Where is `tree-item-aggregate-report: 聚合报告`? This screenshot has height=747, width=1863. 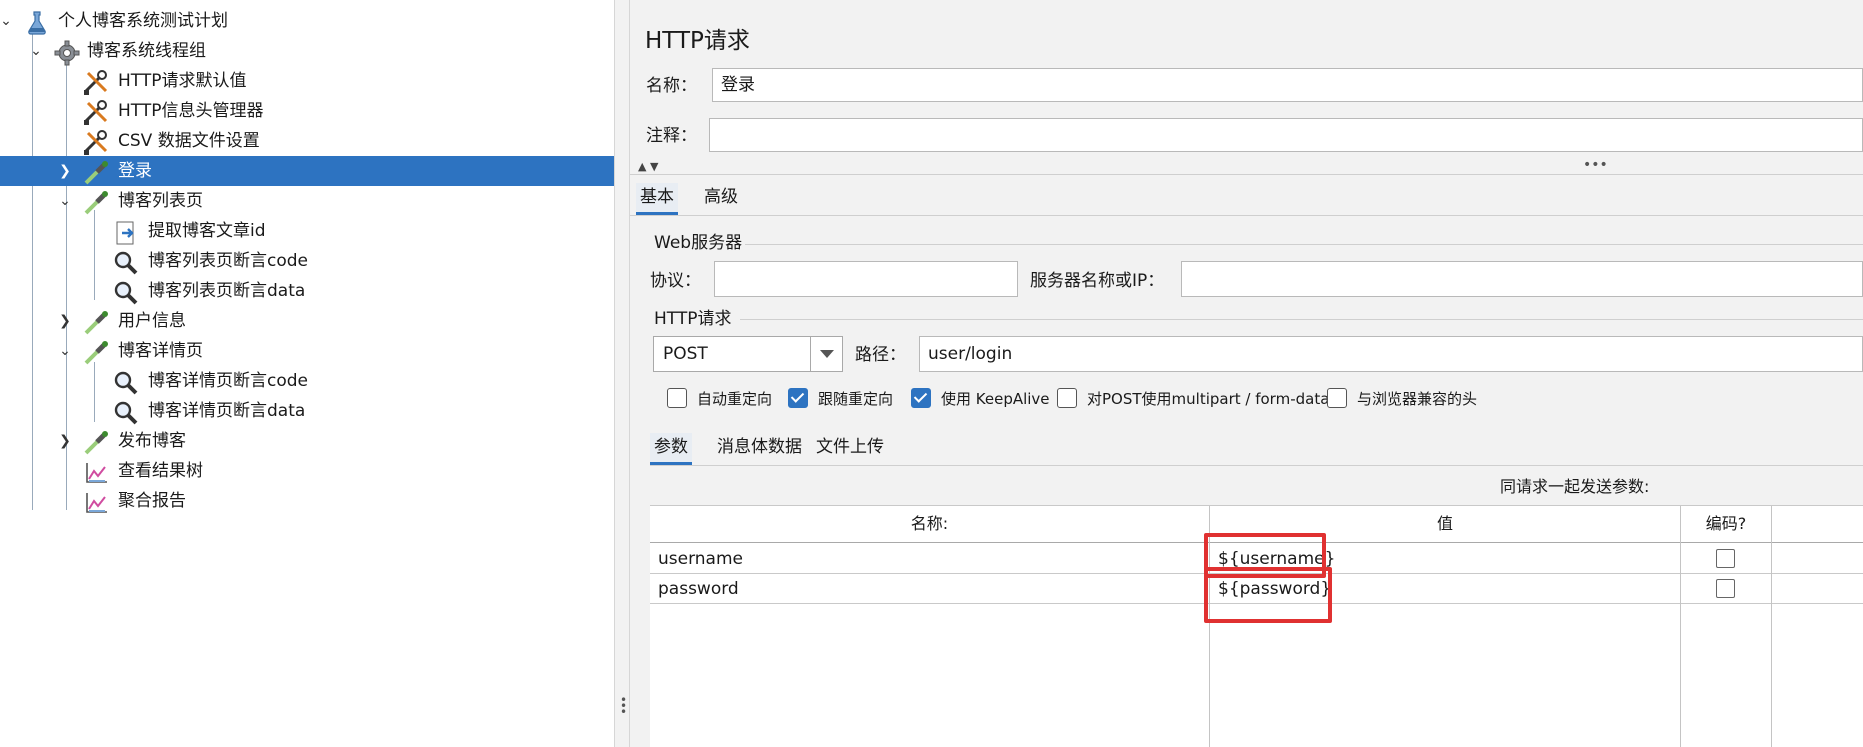
tree-item-aggregate-report: 聚合报告 is located at coordinates (307, 501).